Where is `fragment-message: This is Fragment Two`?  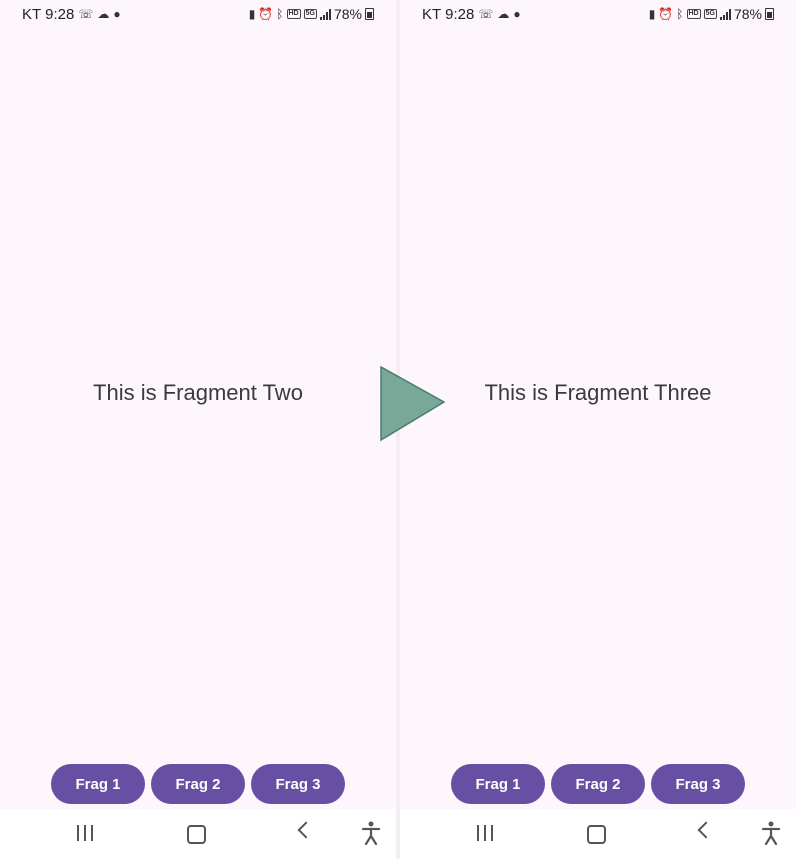 fragment-message: This is Fragment Two is located at coordinates (198, 392).